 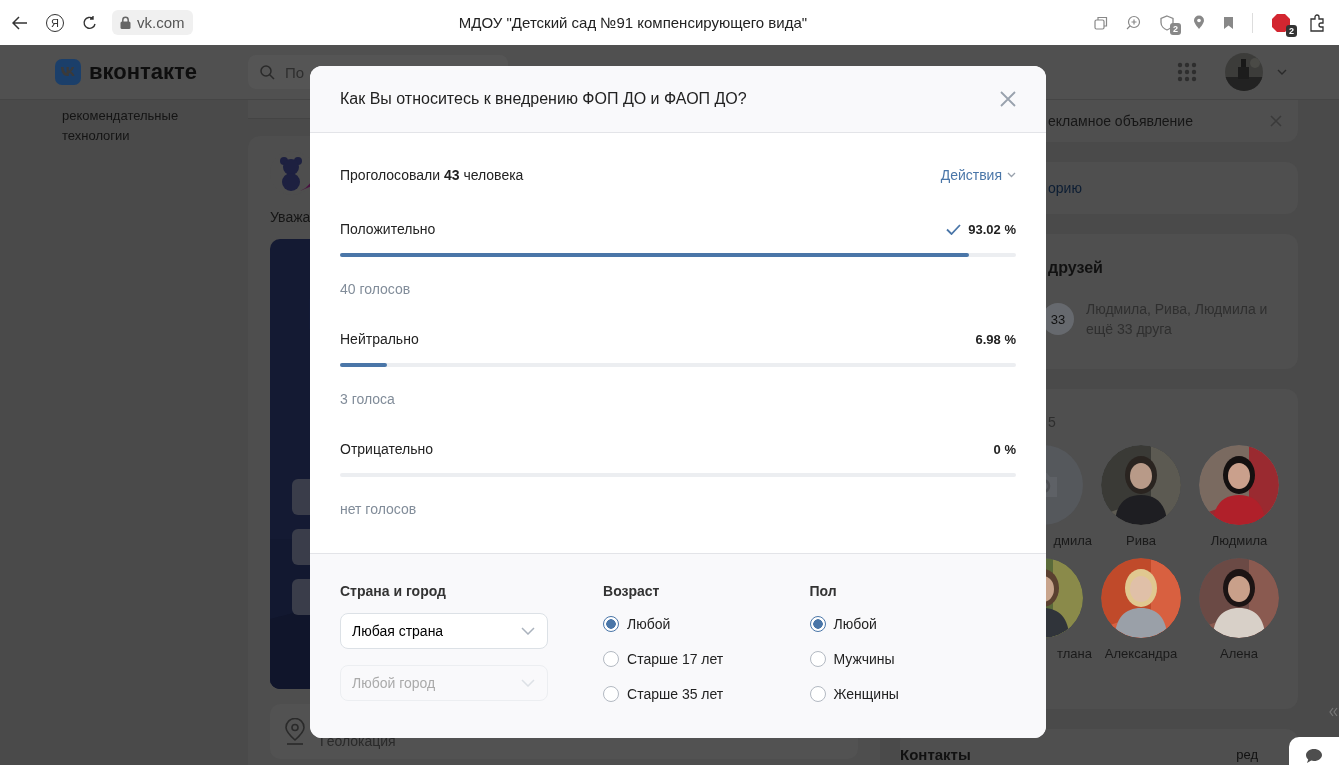 I want to click on apps-grid-icon, so click(x=1187, y=72).